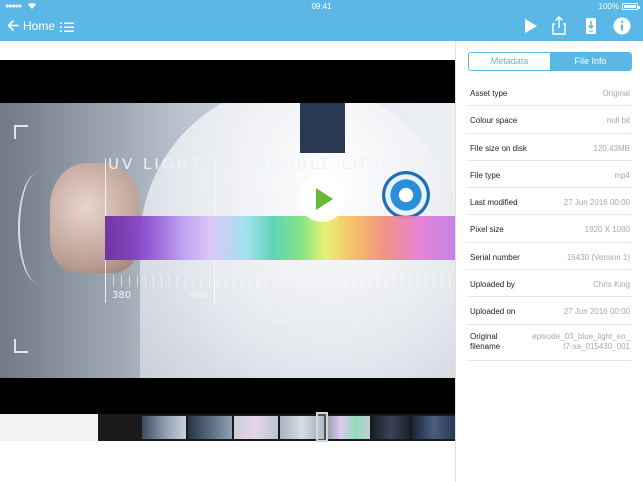 The height and width of the screenshot is (482, 643). What do you see at coordinates (67, 26) in the screenshot?
I see `list-view-icon` at bounding box center [67, 26].